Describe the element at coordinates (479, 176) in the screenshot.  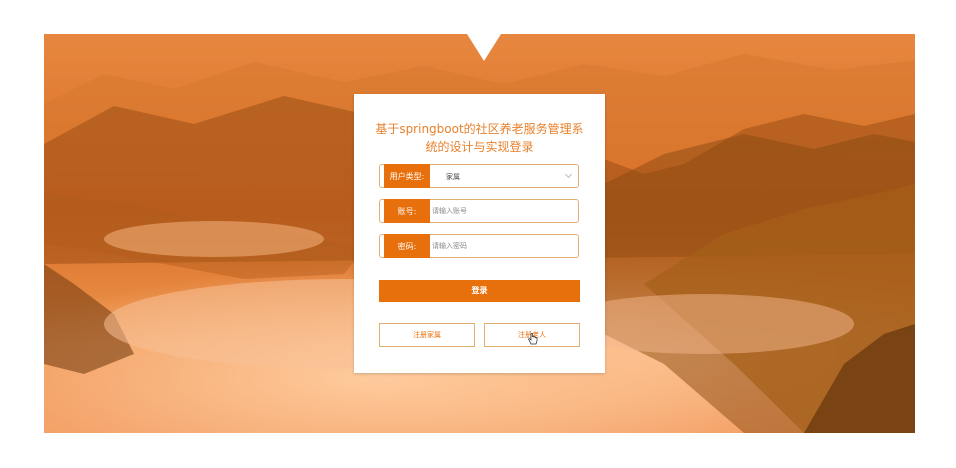
I see `user-type-select: 用户类型: 家属` at that location.